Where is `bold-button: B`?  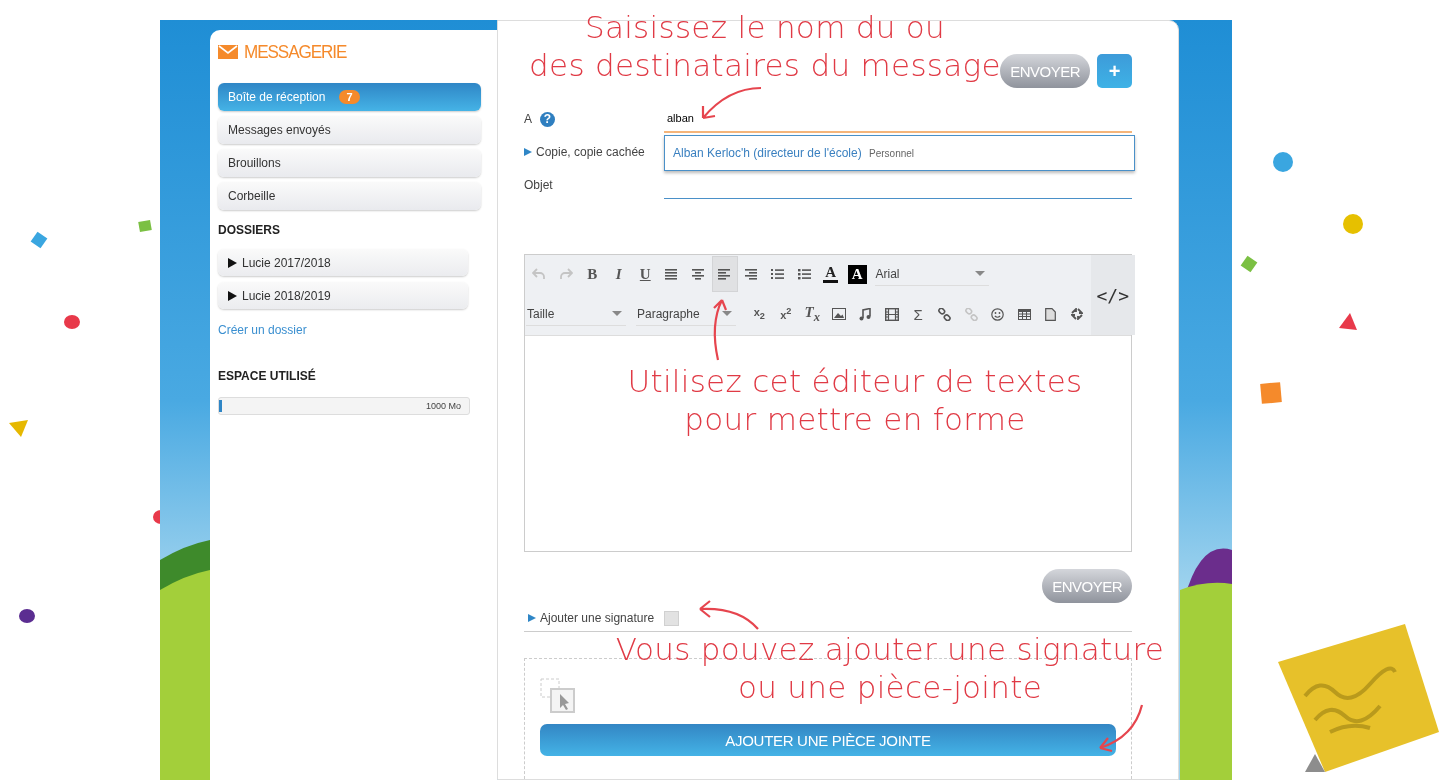
bold-button: B is located at coordinates (592, 274).